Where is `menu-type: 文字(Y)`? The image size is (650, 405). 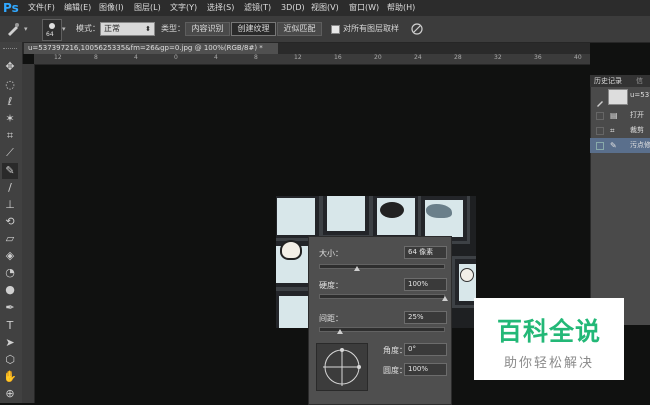 menu-type: 文字(Y) is located at coordinates (183, 8).